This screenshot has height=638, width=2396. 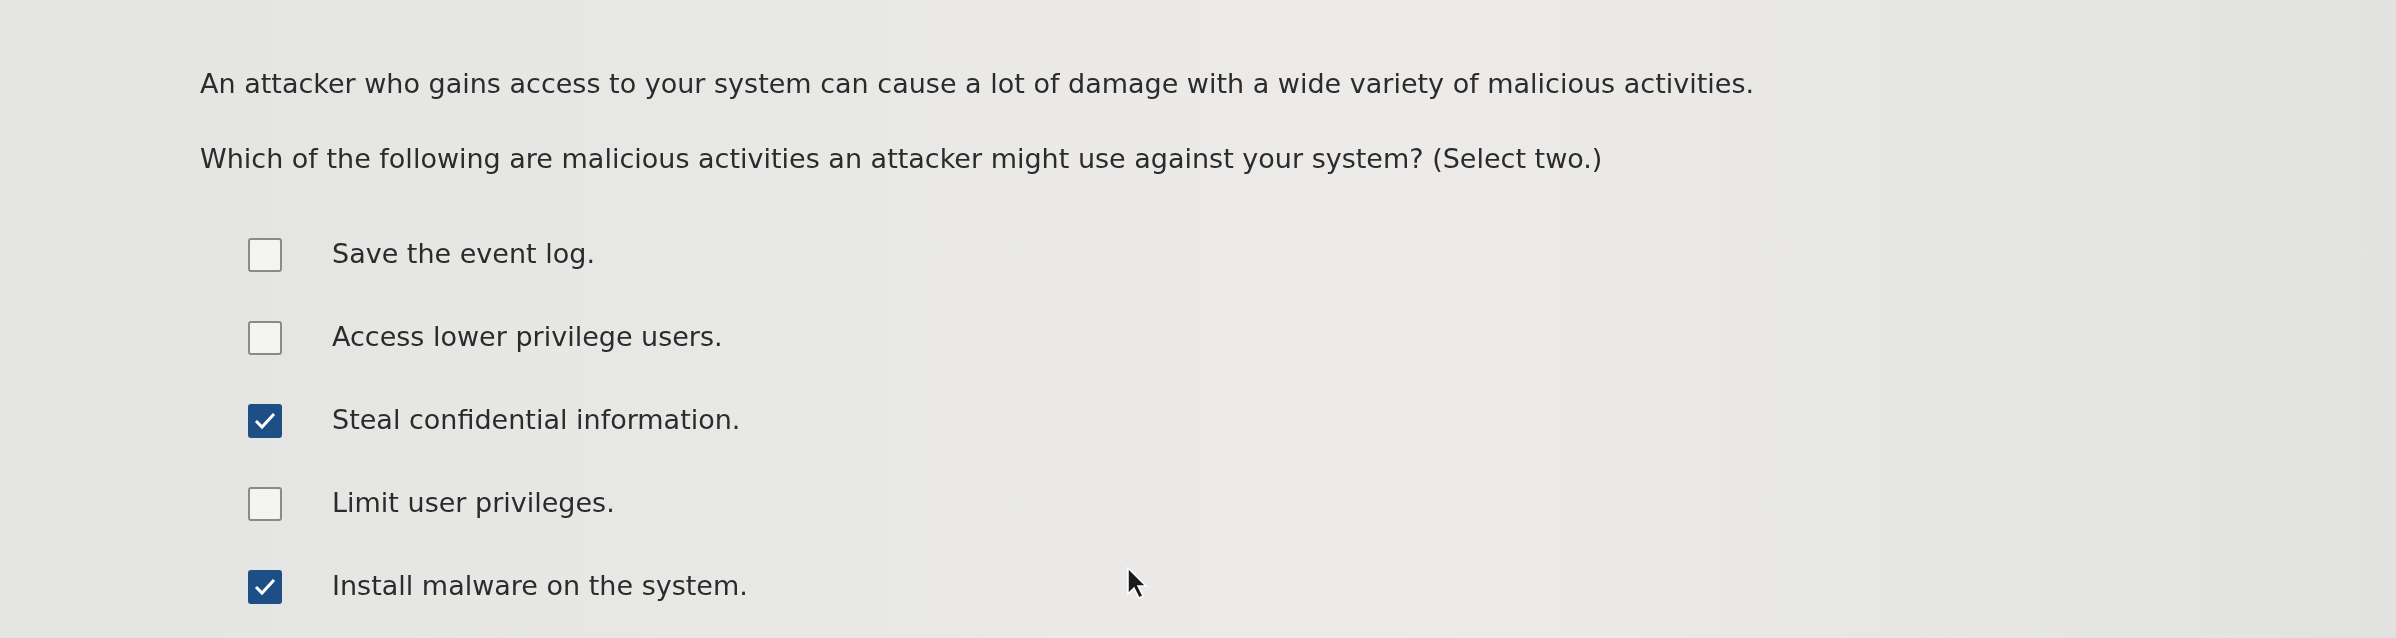 What do you see at coordinates (978, 84) in the screenshot?
I see `intro-text: An attacker who gains access to your system can cause a lot of damage with a wide variety of malicious activities.` at bounding box center [978, 84].